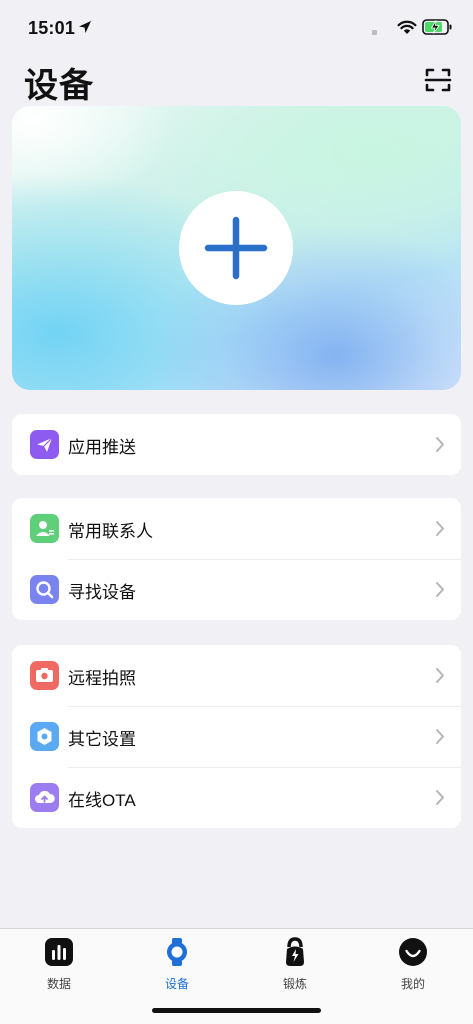  What do you see at coordinates (110, 531) in the screenshot?
I see `menu-item-label: 常用联系人` at bounding box center [110, 531].